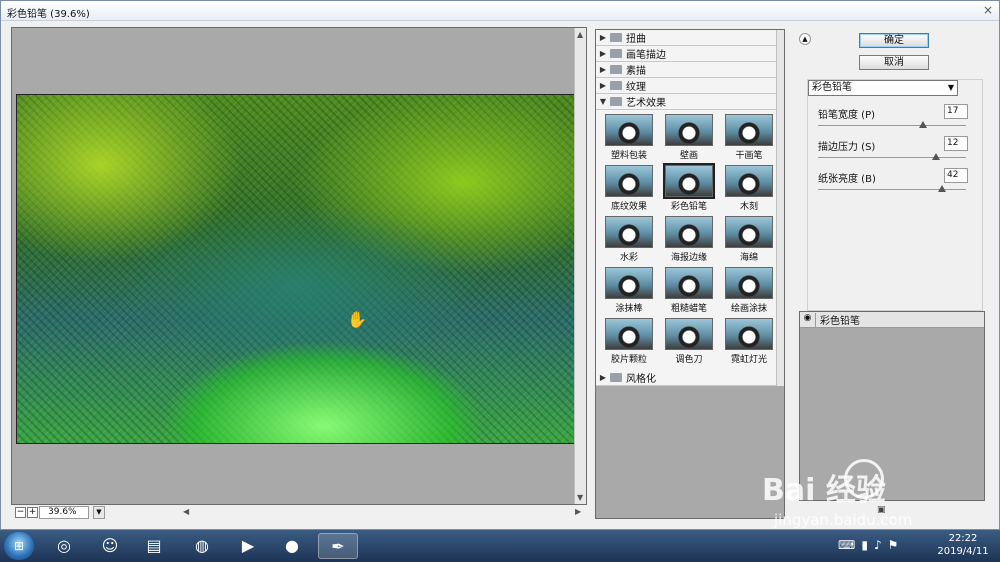 Image resolution: width=1000 pixels, height=562 pixels. What do you see at coordinates (686, 54) in the screenshot?
I see `folder-brush-strokes: ▶ 画笔描边` at bounding box center [686, 54].